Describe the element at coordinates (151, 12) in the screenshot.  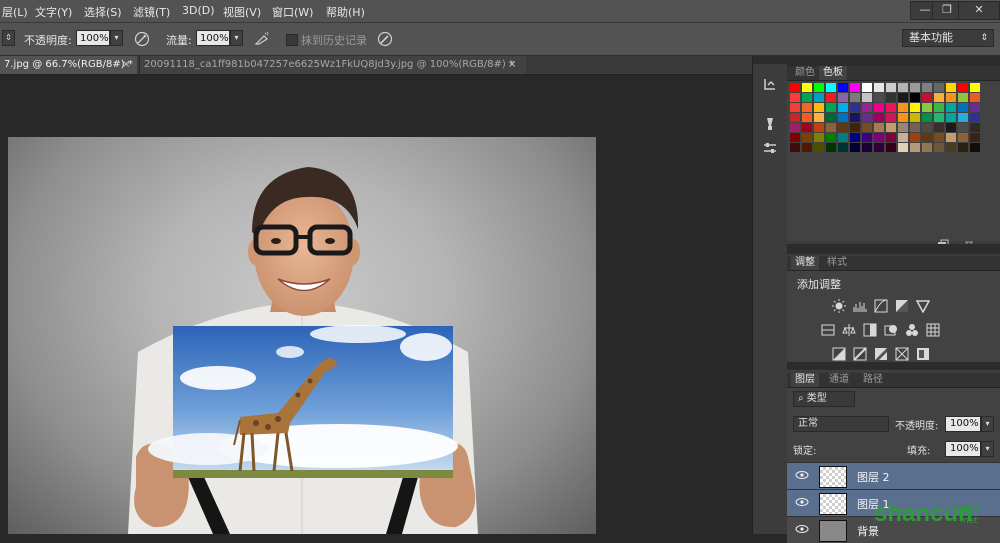
I see `menu-filter: 滤镜(T)` at that location.